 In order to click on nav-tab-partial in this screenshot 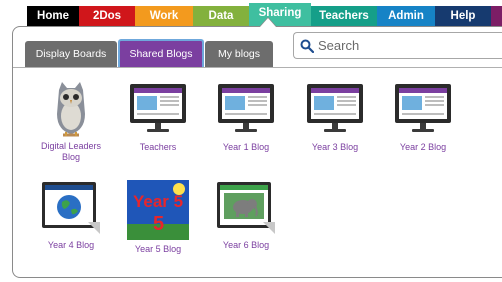, I will do `click(496, 16)`.